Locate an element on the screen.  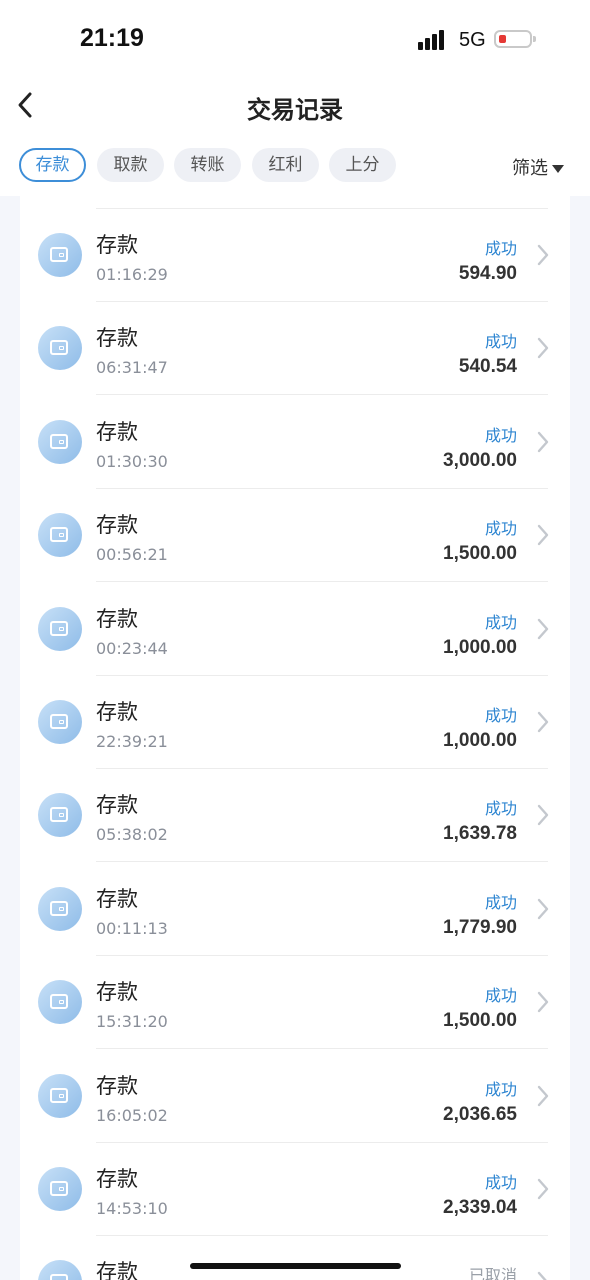
transaction-time: 06:31:47 is located at coordinates (132, 368).